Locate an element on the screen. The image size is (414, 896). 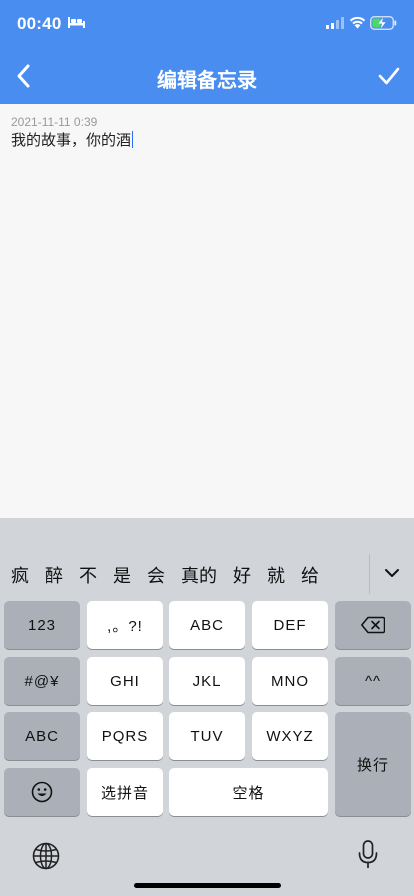
sleep-icon is located at coordinates (76, 22).